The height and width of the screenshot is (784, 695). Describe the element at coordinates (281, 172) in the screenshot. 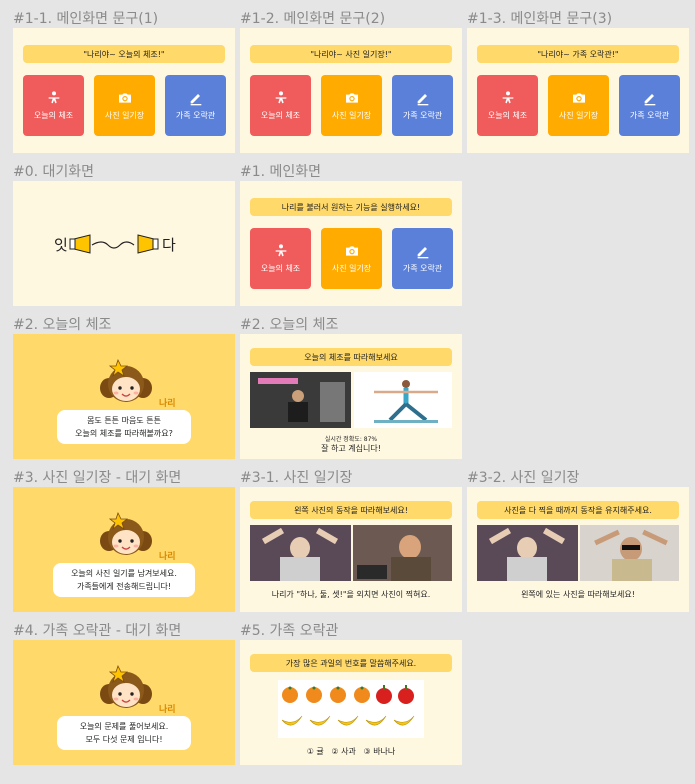

I see `frame-label-main: #1. 메인화면` at that location.